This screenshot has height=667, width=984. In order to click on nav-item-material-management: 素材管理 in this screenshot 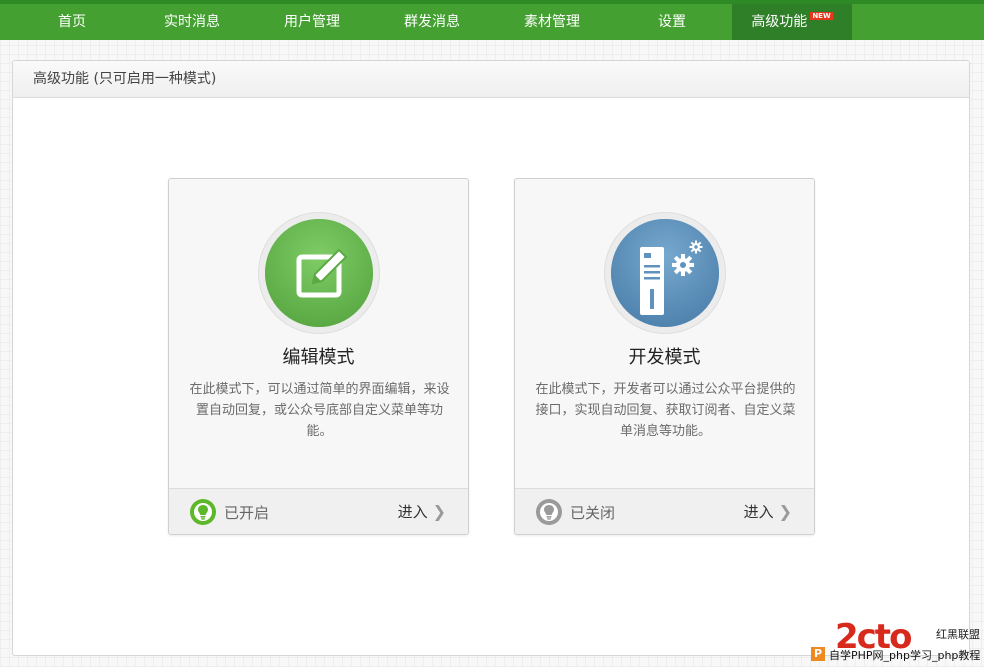, I will do `click(552, 22)`.